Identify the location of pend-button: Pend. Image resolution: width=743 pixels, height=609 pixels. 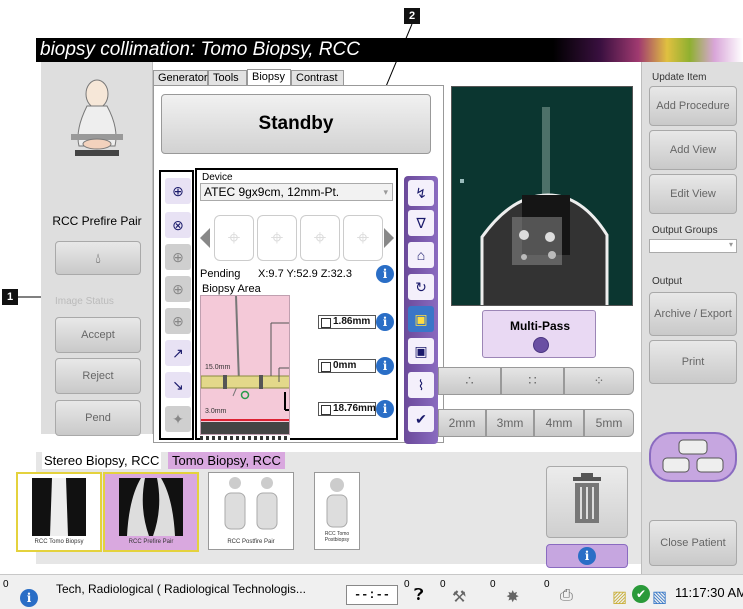
(98, 418).